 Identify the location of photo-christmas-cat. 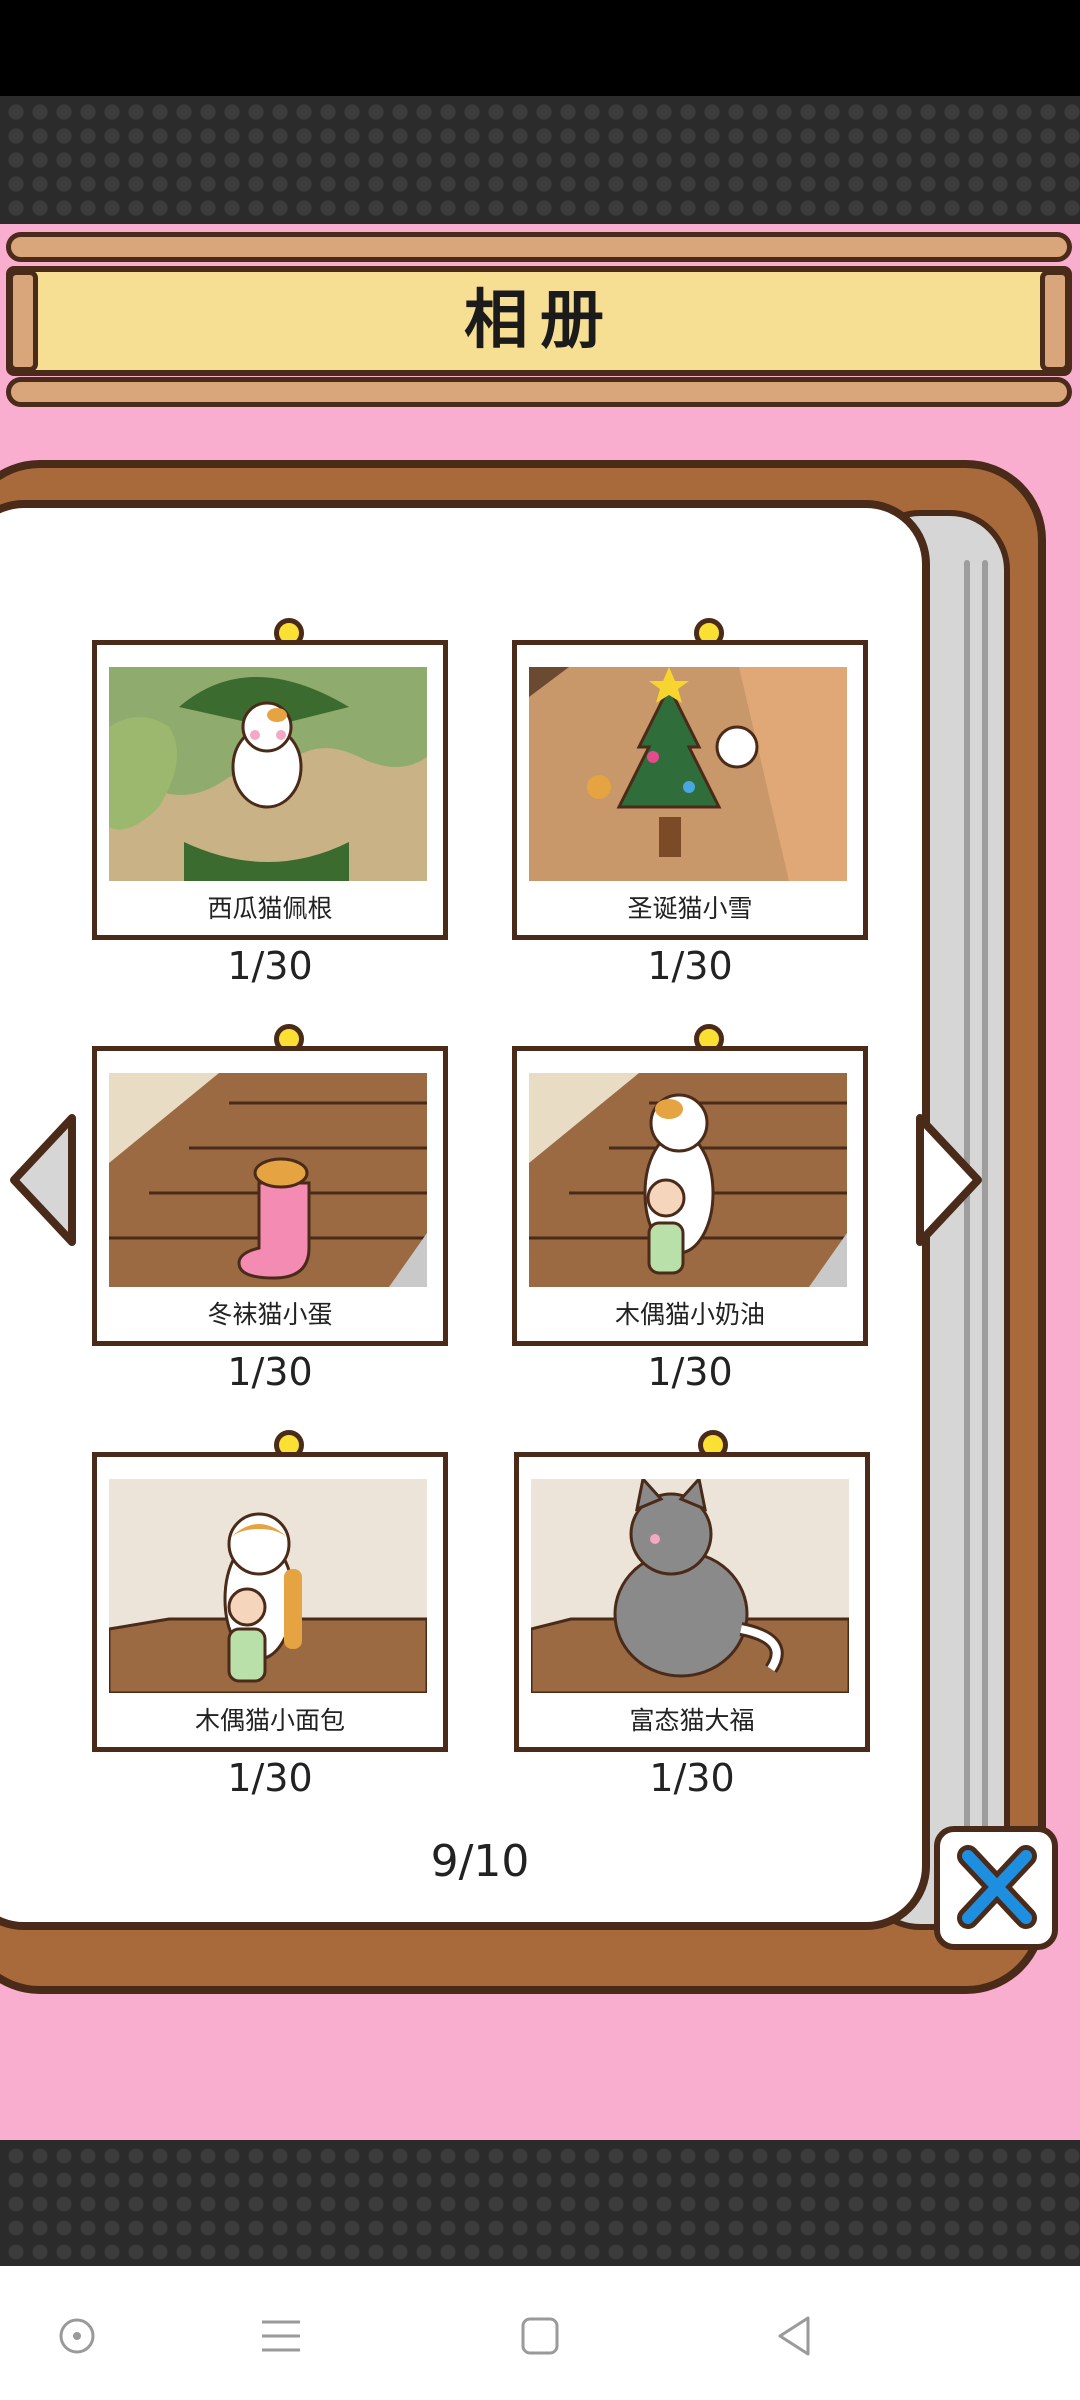
(688, 774).